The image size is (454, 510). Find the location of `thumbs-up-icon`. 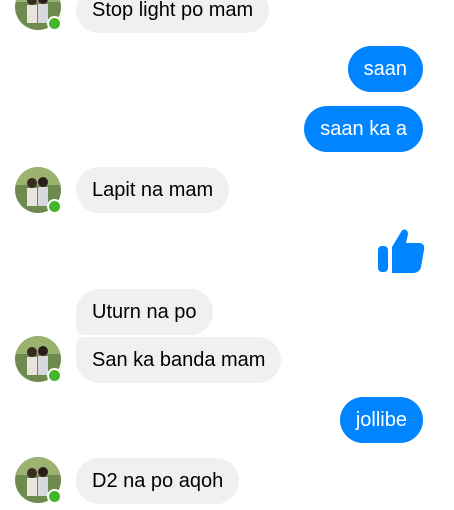

thumbs-up-icon is located at coordinates (401, 250).